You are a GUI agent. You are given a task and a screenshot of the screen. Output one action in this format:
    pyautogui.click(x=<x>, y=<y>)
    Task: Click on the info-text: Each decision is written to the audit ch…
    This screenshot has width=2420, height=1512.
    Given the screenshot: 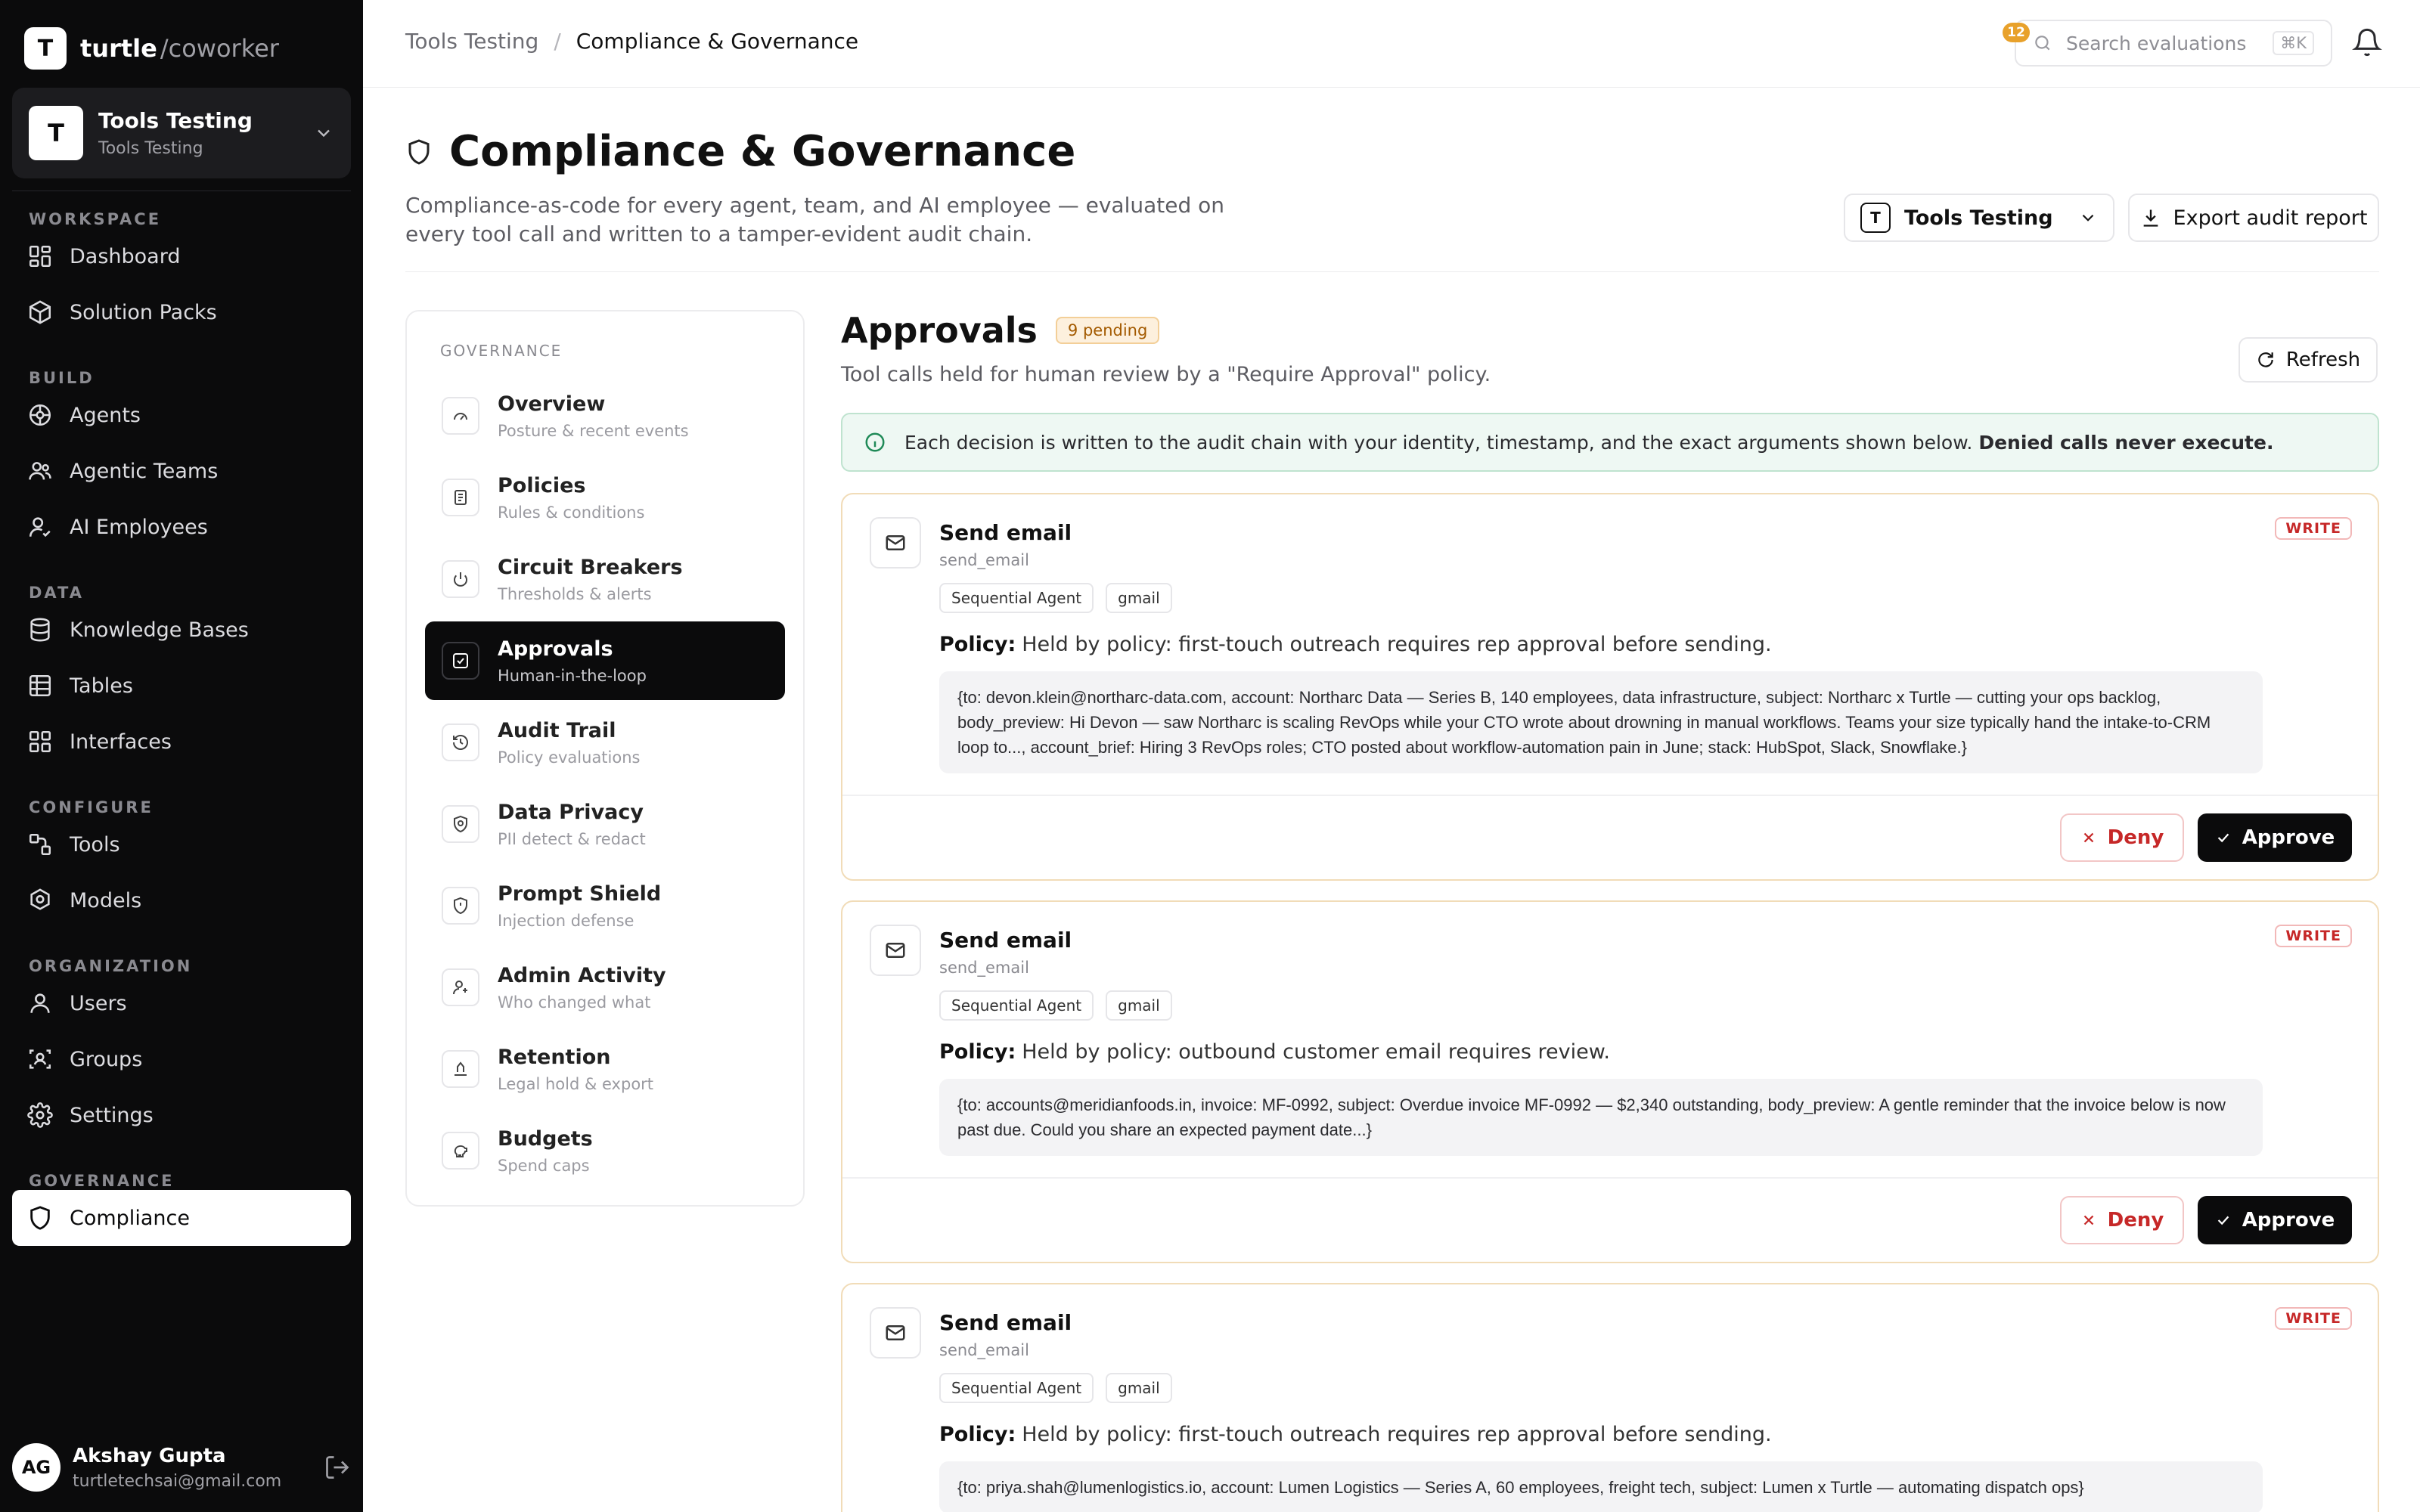 What is the action you would take?
    pyautogui.click(x=1438, y=443)
    